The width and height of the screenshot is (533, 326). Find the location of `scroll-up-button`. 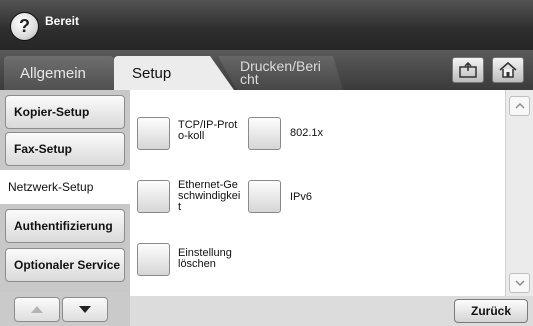

scroll-up-button is located at coordinates (519, 106).